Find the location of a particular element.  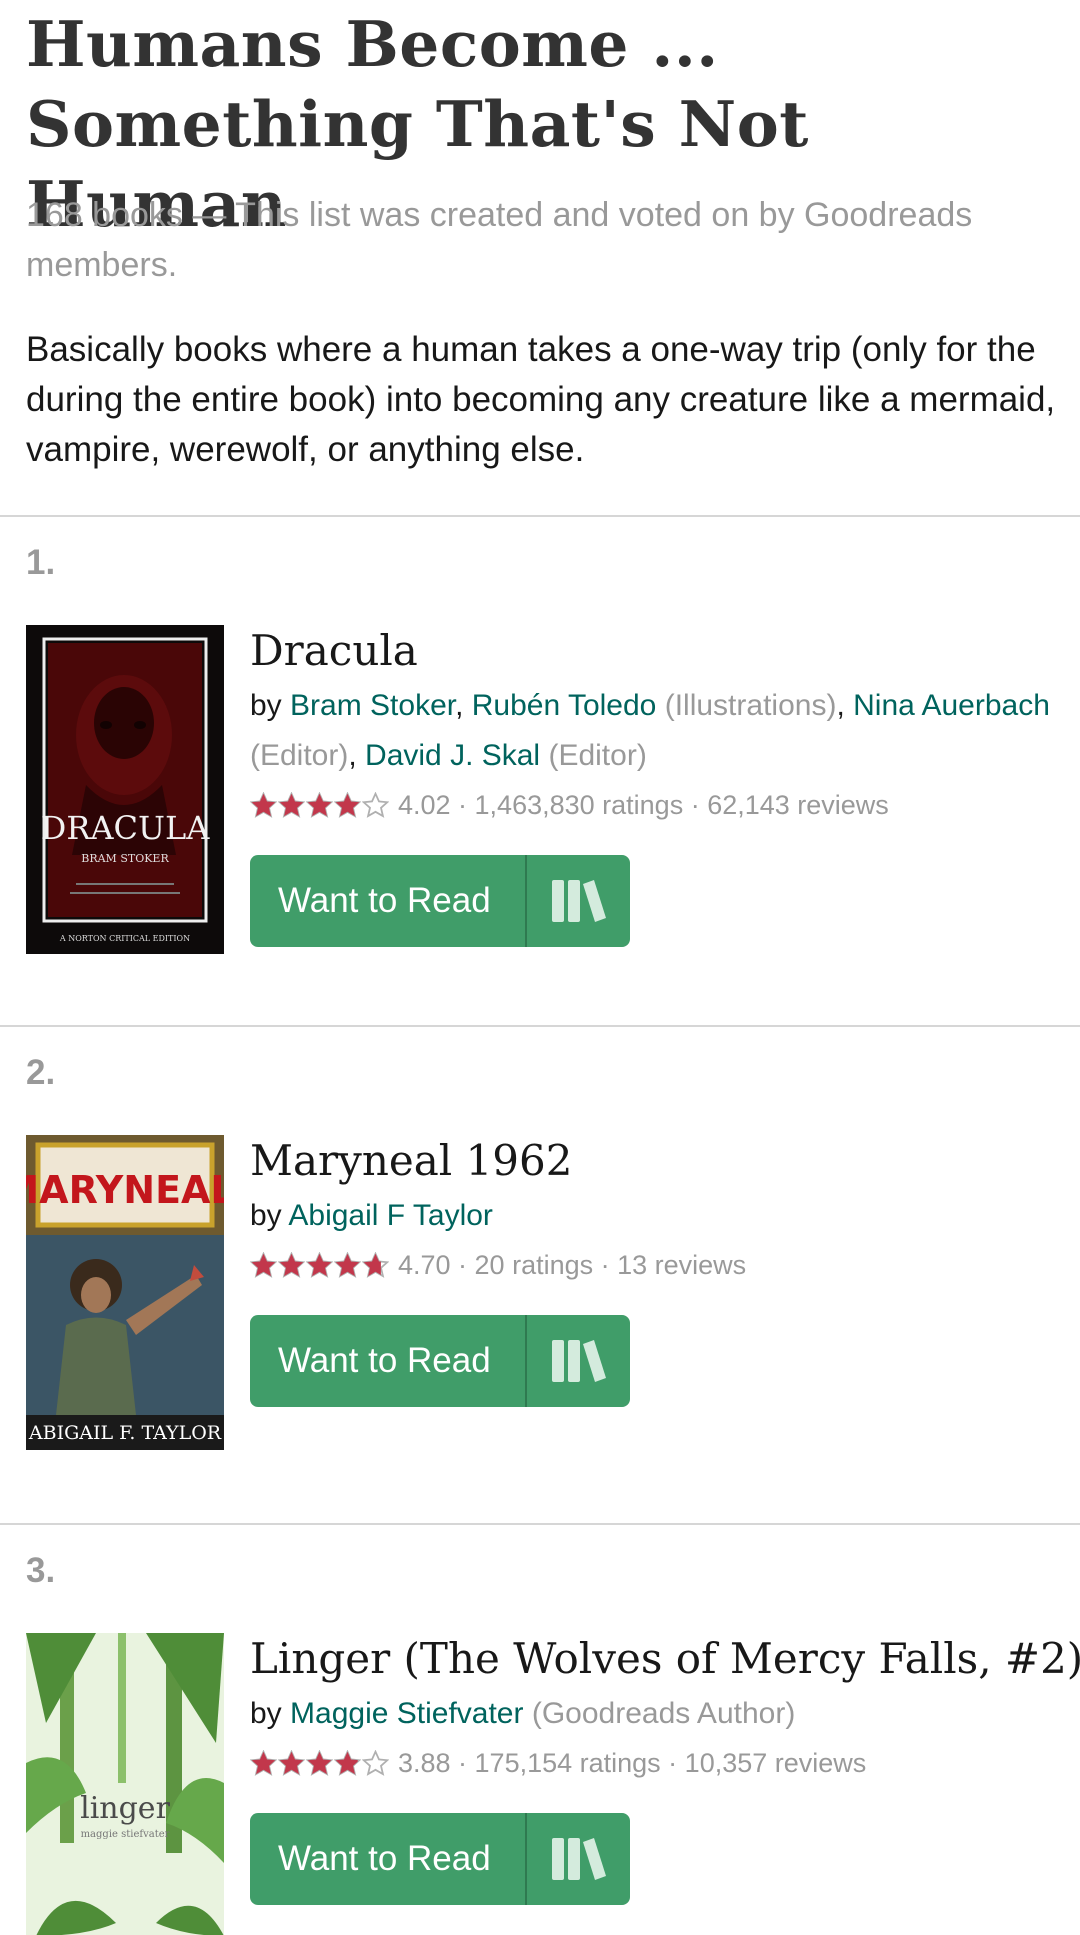

book-cover: MARYNEAL ABIGAIL F. TAYLOR is located at coordinates (125, 1292).